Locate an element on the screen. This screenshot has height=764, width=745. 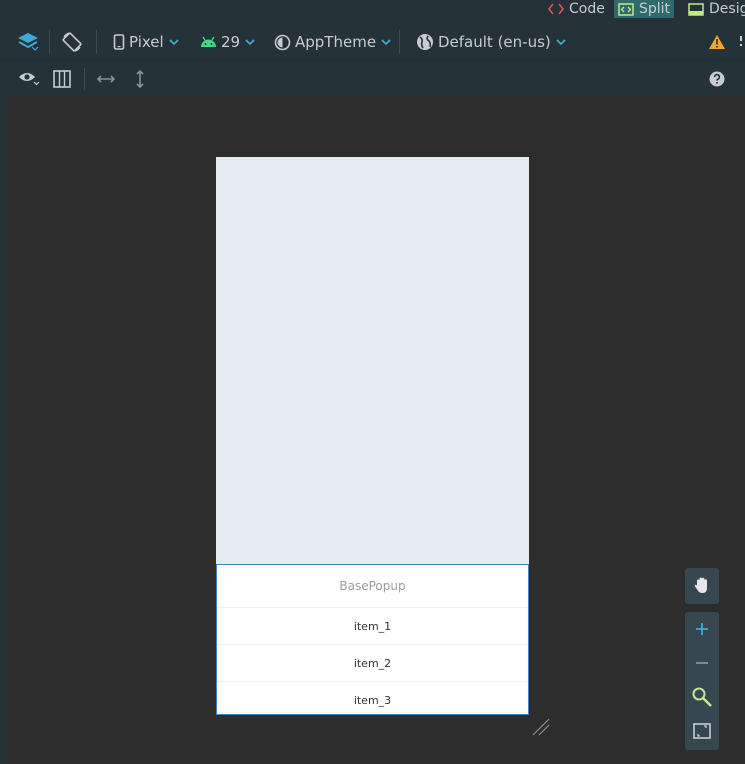
list-item: item_2 is located at coordinates (372, 663).